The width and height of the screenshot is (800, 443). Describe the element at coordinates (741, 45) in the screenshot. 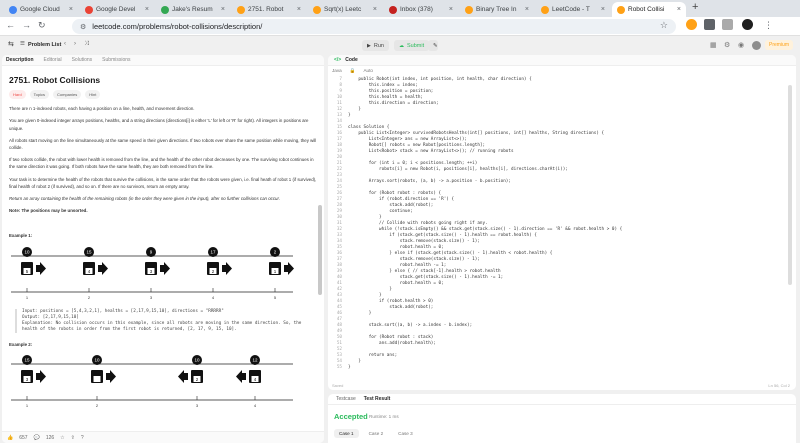

I see `notification-icon: ◉` at that location.